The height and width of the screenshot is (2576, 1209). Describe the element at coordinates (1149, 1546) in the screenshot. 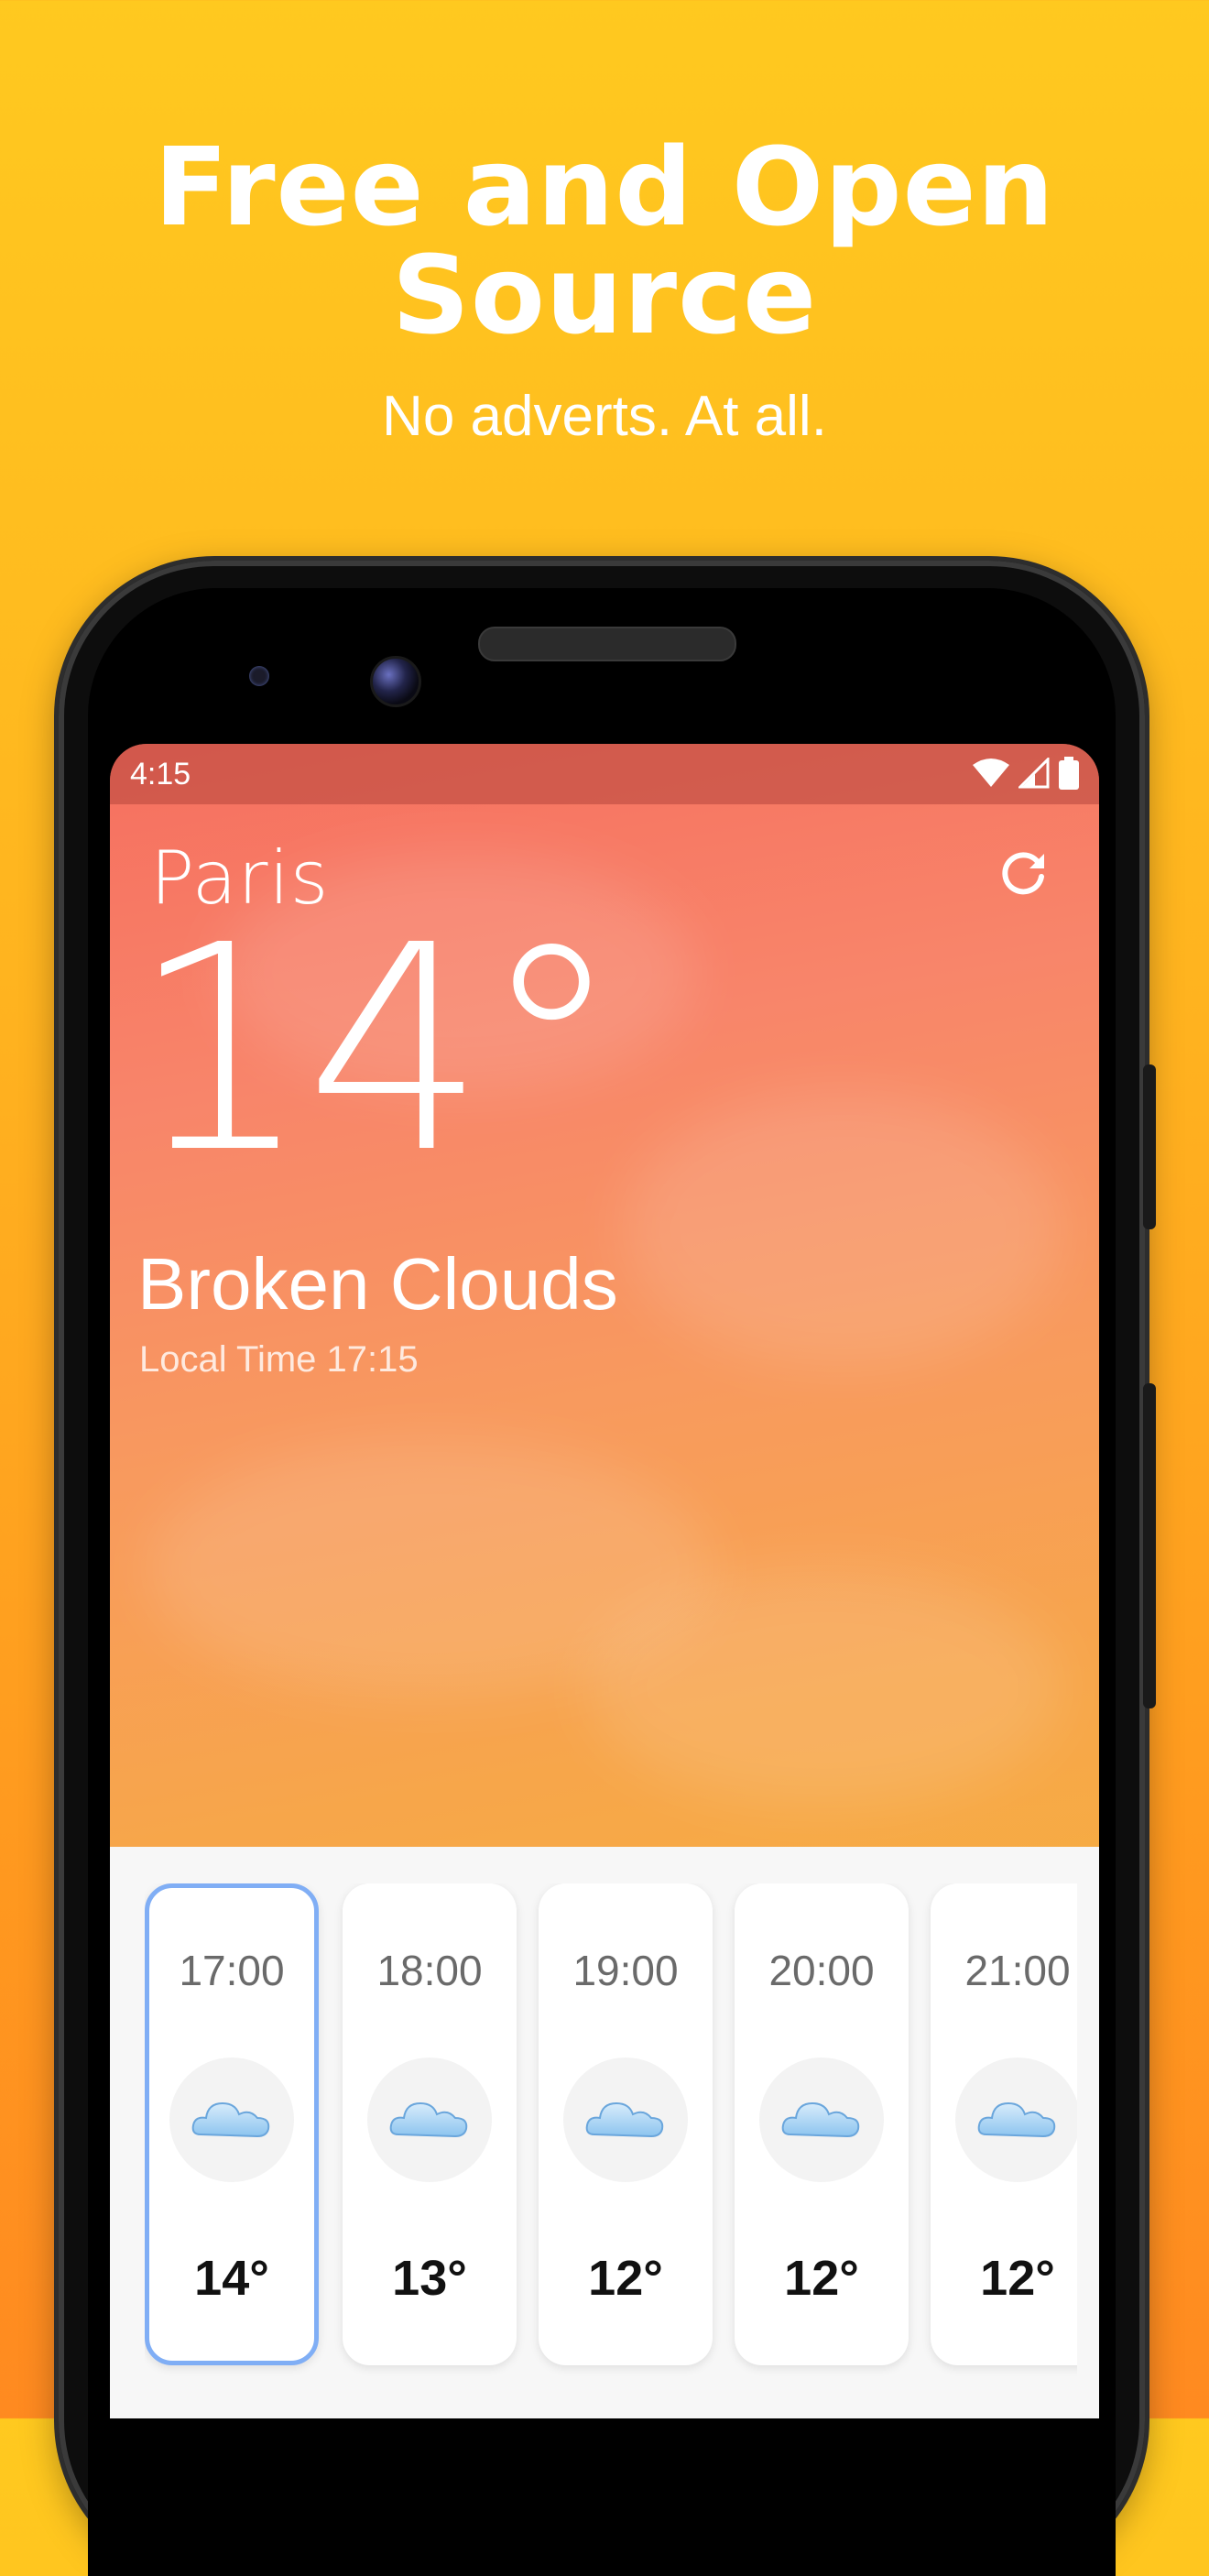

I see `phone-power-button` at that location.